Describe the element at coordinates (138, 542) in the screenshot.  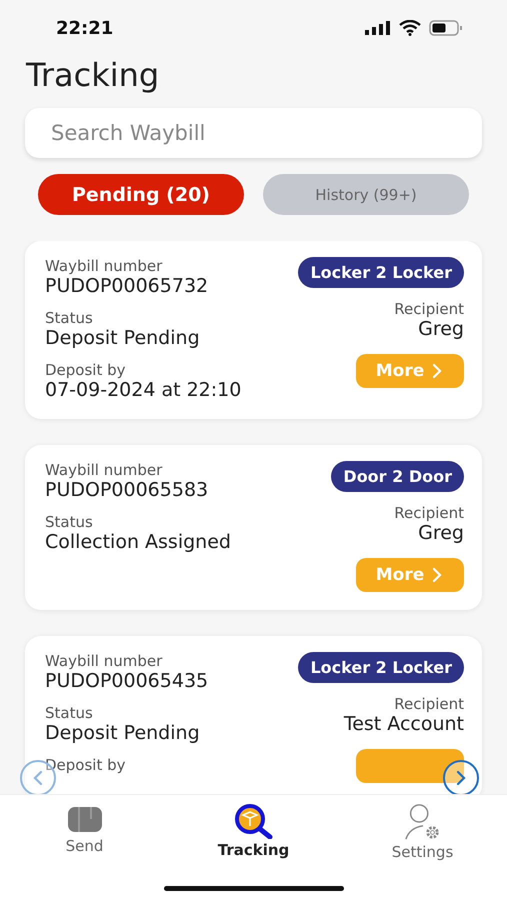
I see `status-value: Collection Assigned` at that location.